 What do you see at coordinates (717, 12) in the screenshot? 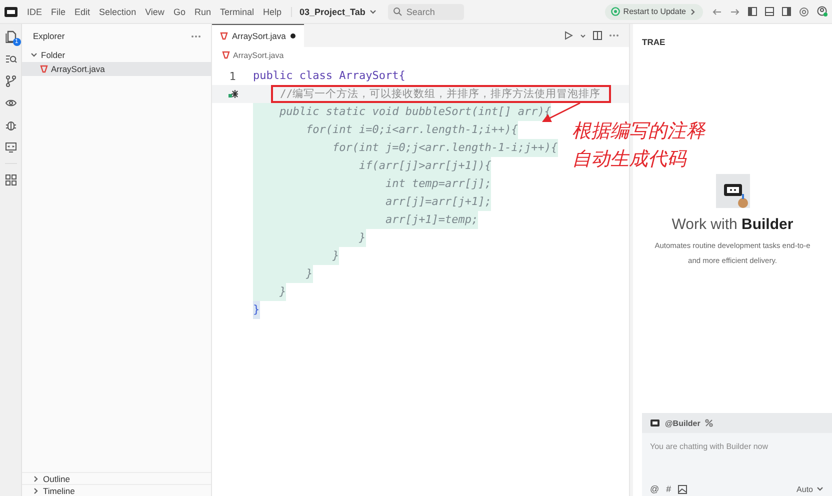
I see `arrow-left-icon` at bounding box center [717, 12].